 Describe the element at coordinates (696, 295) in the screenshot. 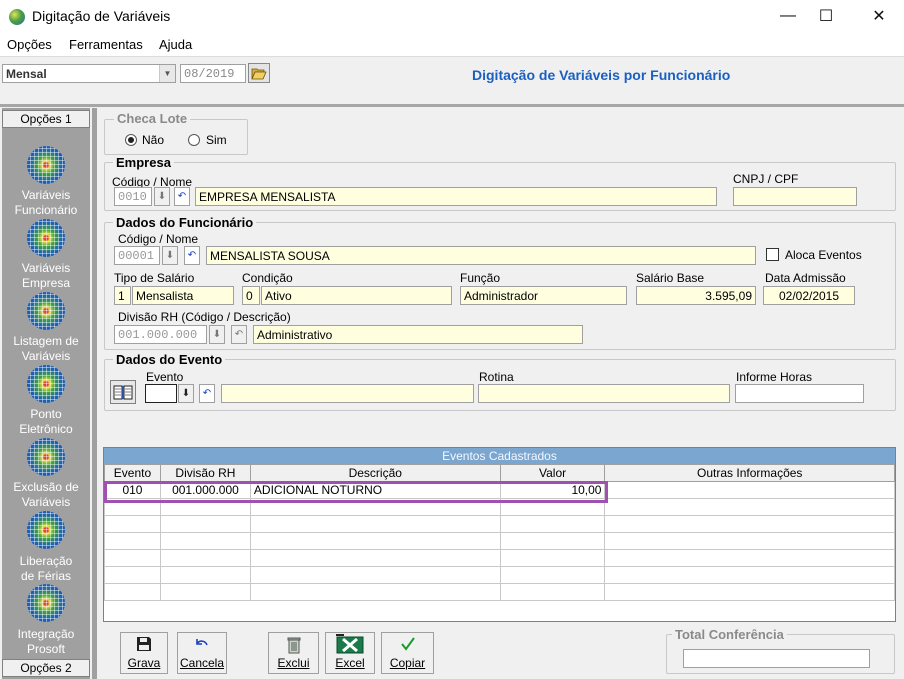

I see `salario-base-field: 3.595,09` at that location.